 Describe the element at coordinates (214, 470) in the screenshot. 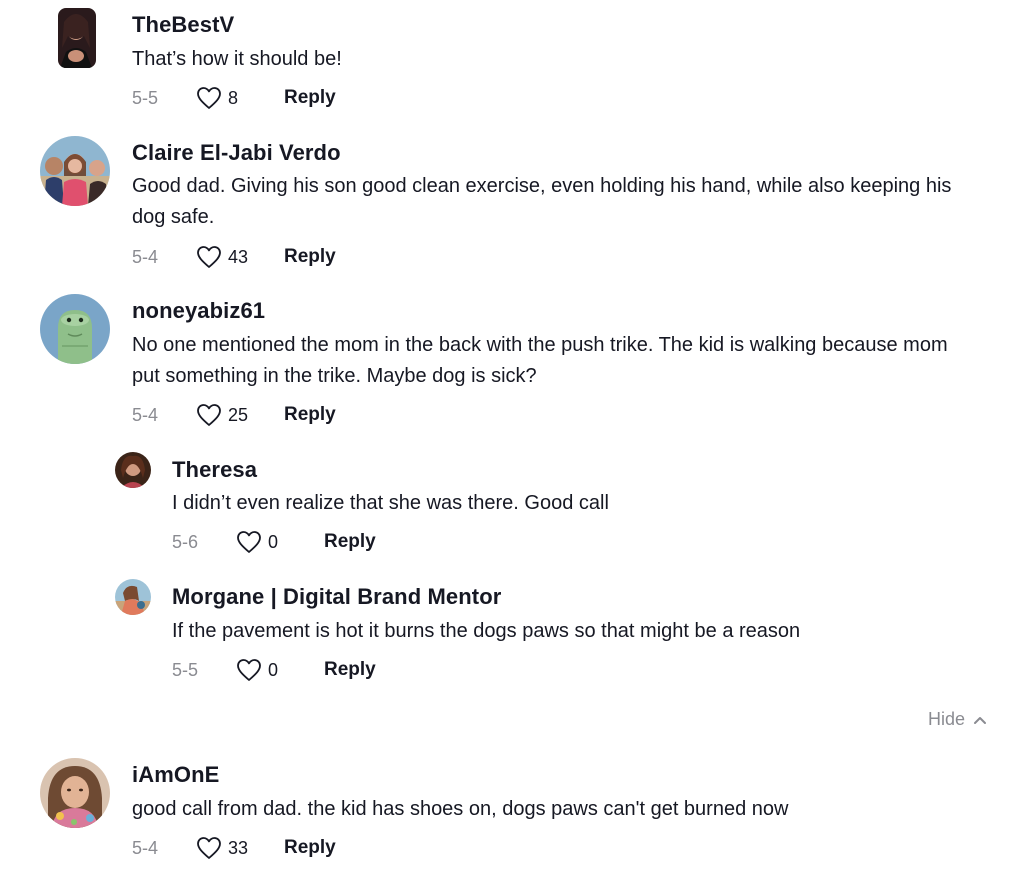

I see `comment-username: Theresa` at that location.